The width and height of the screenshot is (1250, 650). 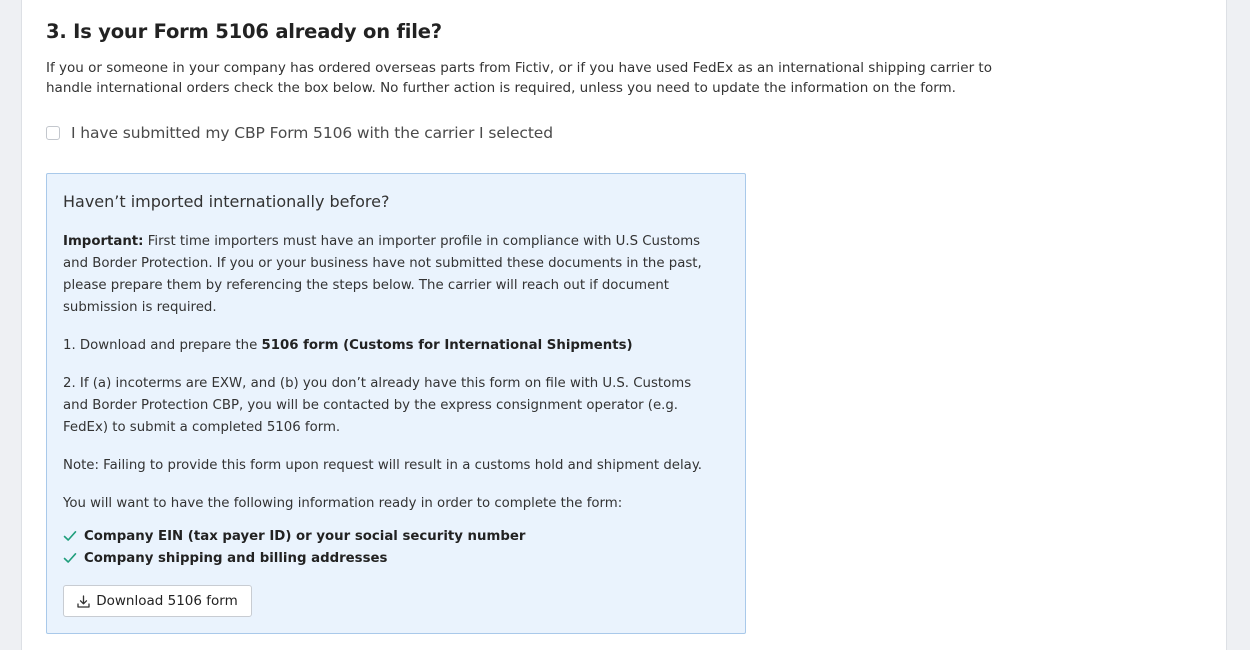 What do you see at coordinates (103, 241) in the screenshot?
I see `important-label: Important:` at bounding box center [103, 241].